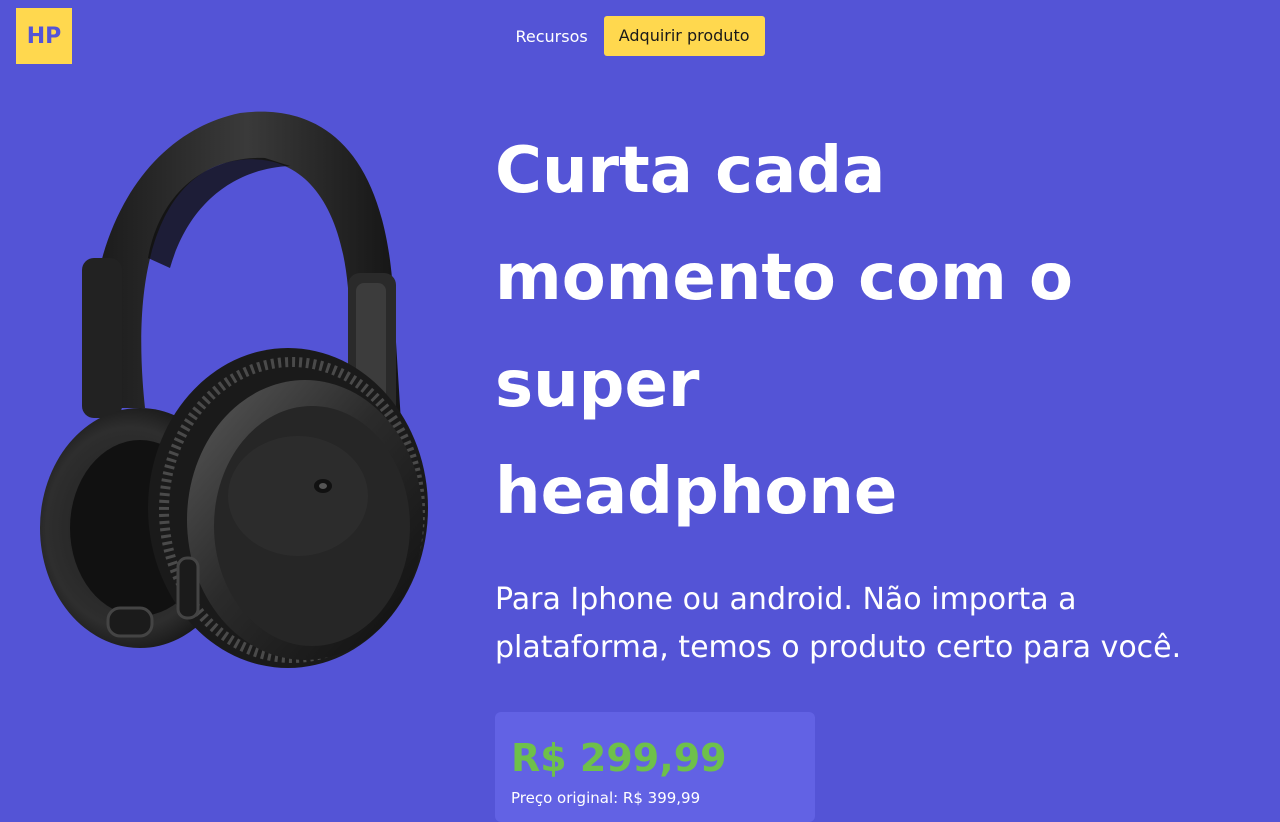  What do you see at coordinates (786, 599) in the screenshot?
I see `hero-subtitle-line: Para Iphone ou android. Não importa a` at bounding box center [786, 599].